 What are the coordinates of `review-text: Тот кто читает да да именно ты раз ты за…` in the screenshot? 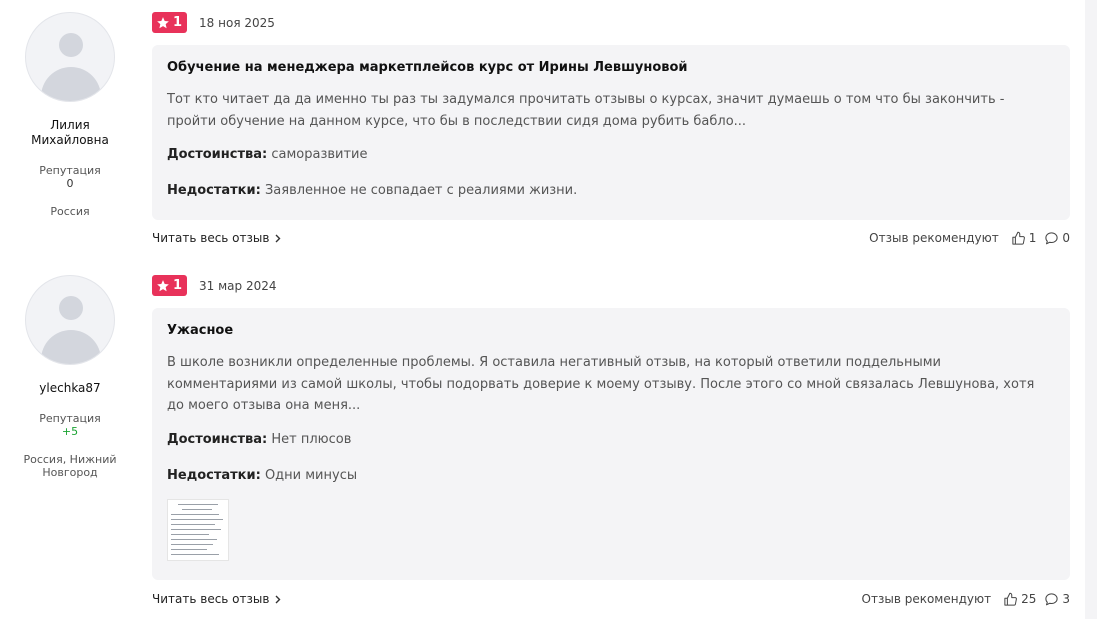 It's located at (586, 110).